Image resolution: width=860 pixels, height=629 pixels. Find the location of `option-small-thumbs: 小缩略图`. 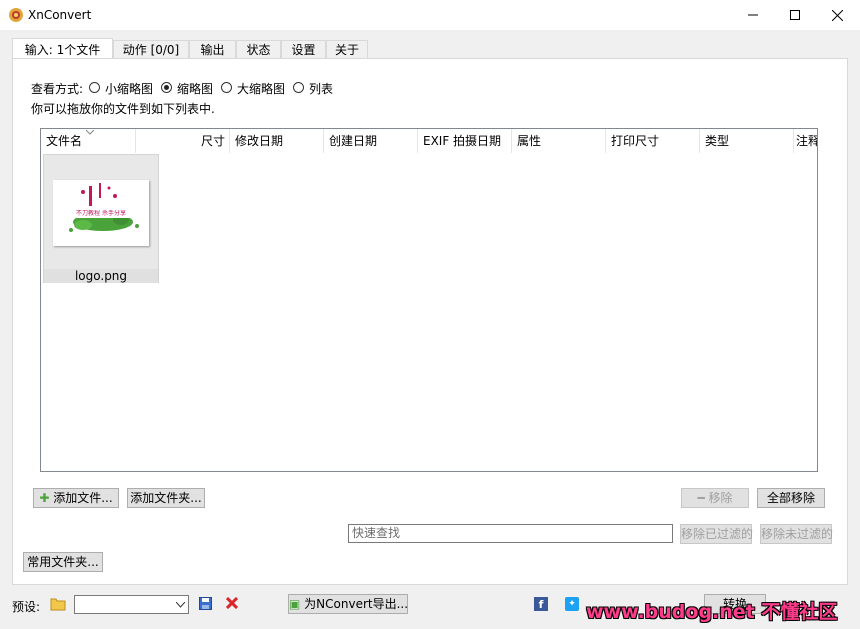

option-small-thumbs: 小缩略图 is located at coordinates (129, 88).